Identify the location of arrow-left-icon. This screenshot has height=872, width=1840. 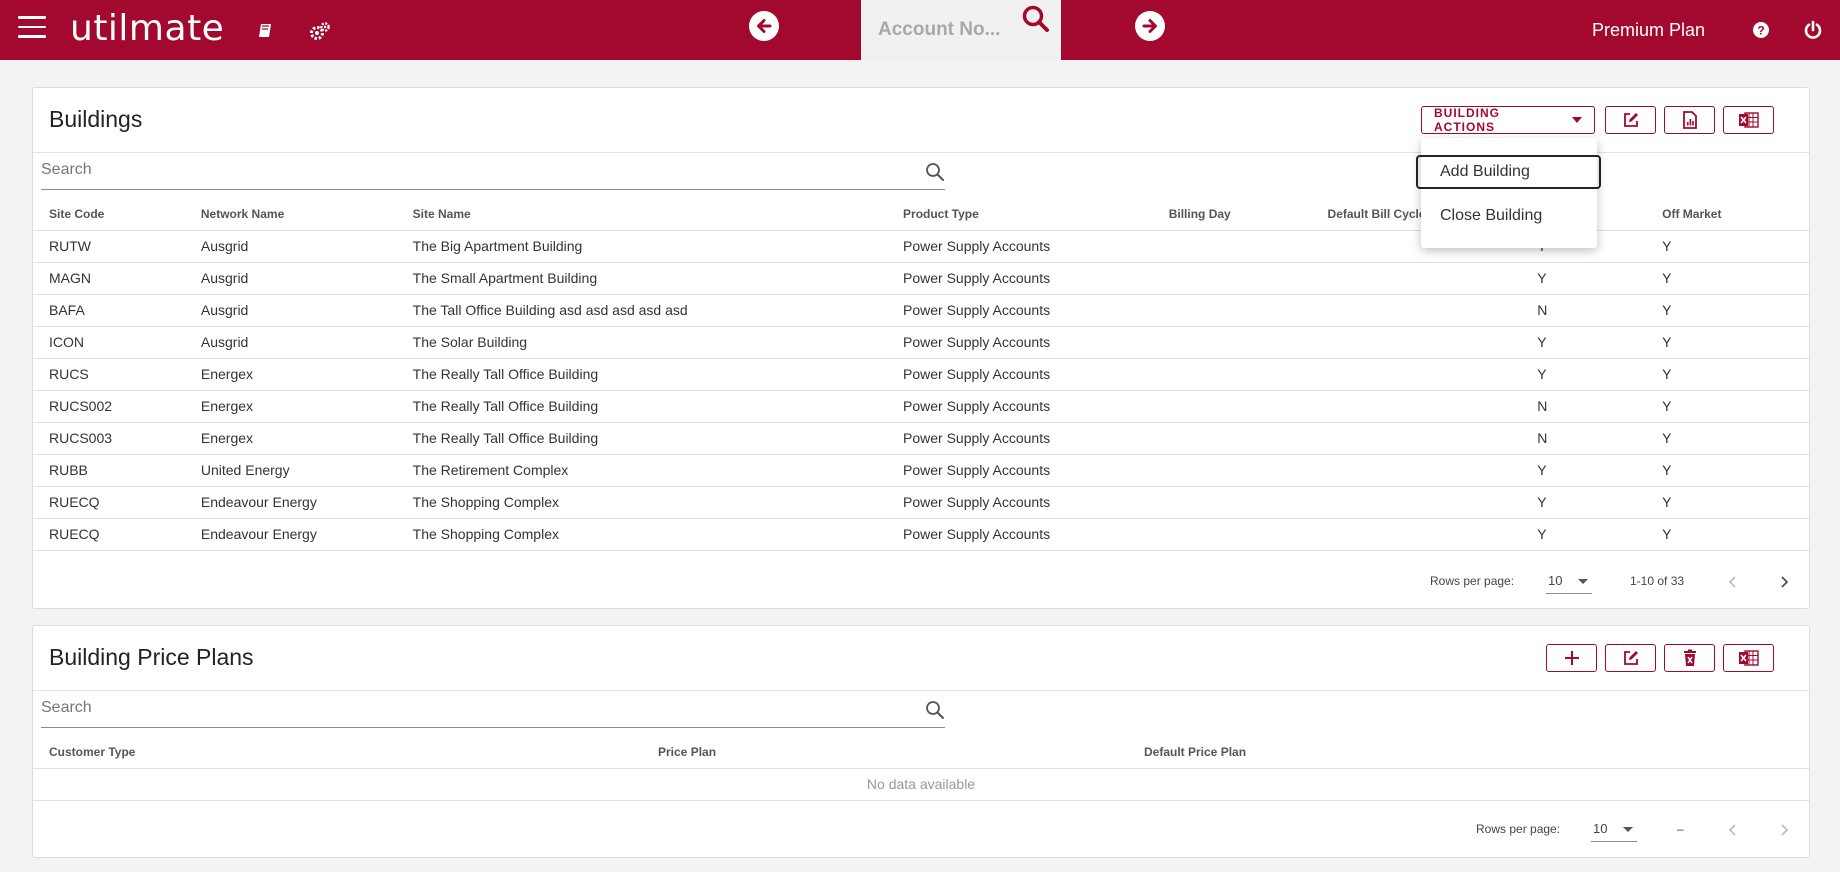
(764, 26).